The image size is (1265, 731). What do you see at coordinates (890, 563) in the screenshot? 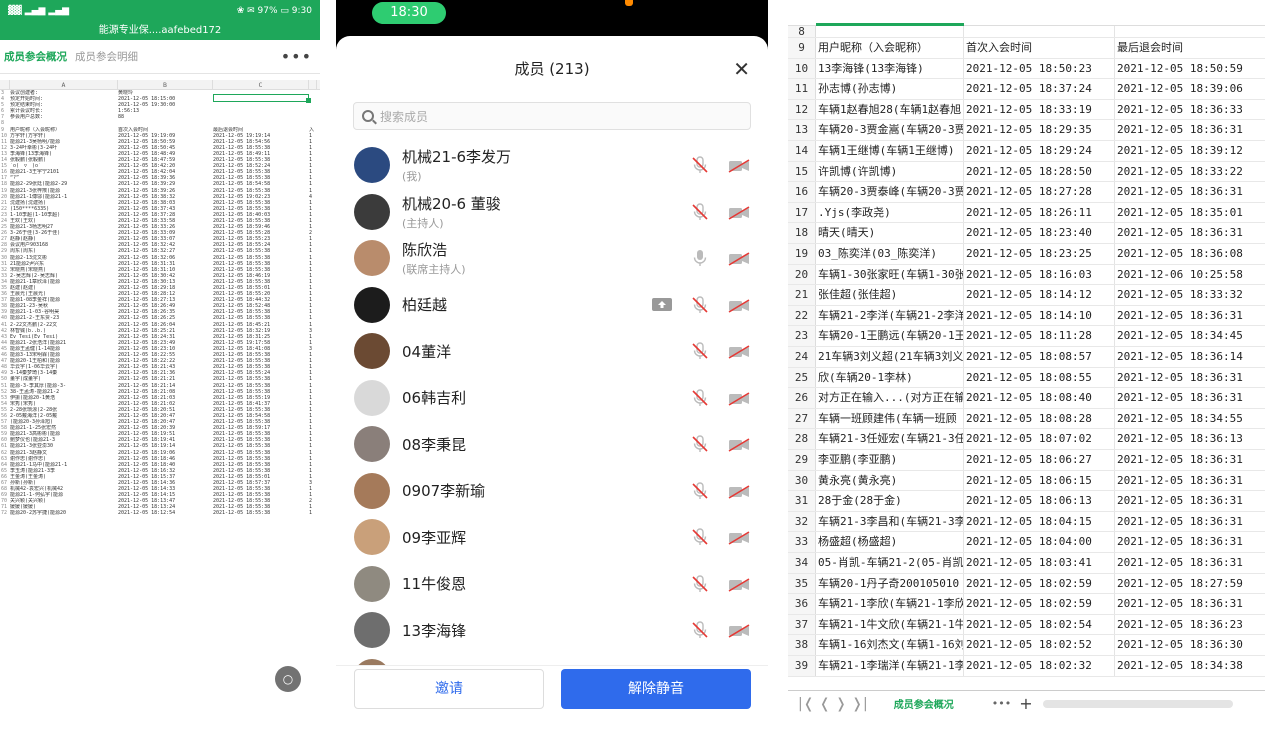
I see `cell-name: 05-肖凯-车辆21-2(05-肖凯-` at bounding box center [890, 563].